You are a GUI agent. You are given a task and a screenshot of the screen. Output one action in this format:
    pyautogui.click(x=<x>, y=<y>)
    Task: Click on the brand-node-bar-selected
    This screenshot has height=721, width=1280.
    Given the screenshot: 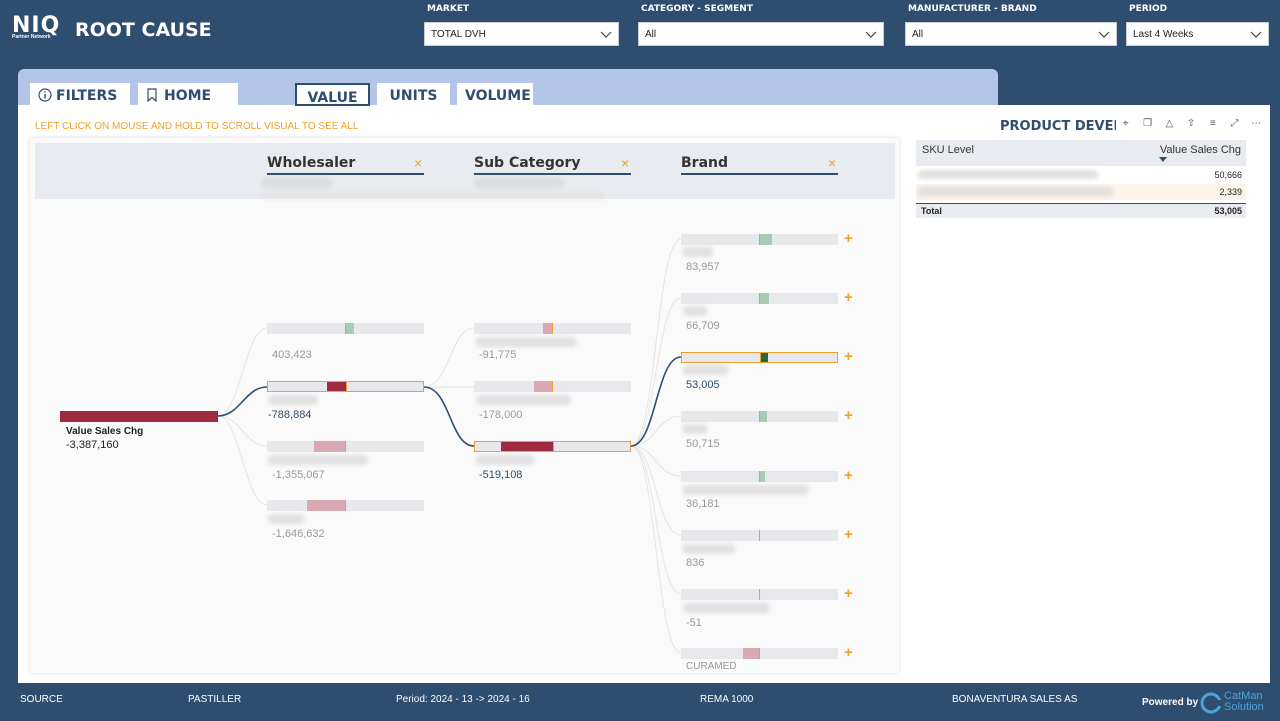 What is the action you would take?
    pyautogui.click(x=759, y=357)
    